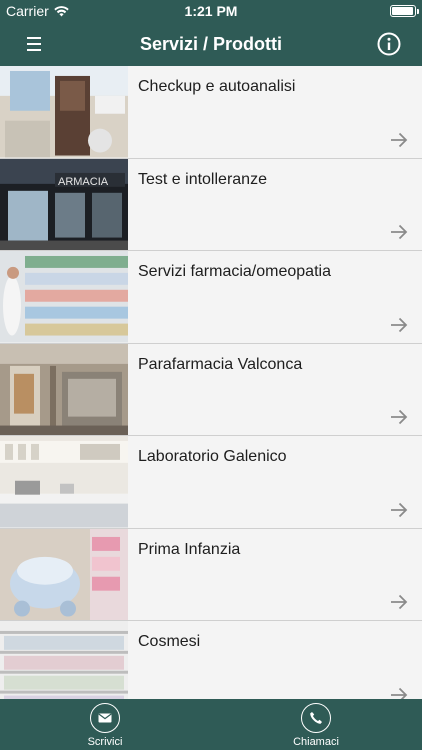 The height and width of the screenshot is (750, 422). What do you see at coordinates (220, 364) in the screenshot?
I see `list-item-label: Parafarmacia Valconca` at bounding box center [220, 364].